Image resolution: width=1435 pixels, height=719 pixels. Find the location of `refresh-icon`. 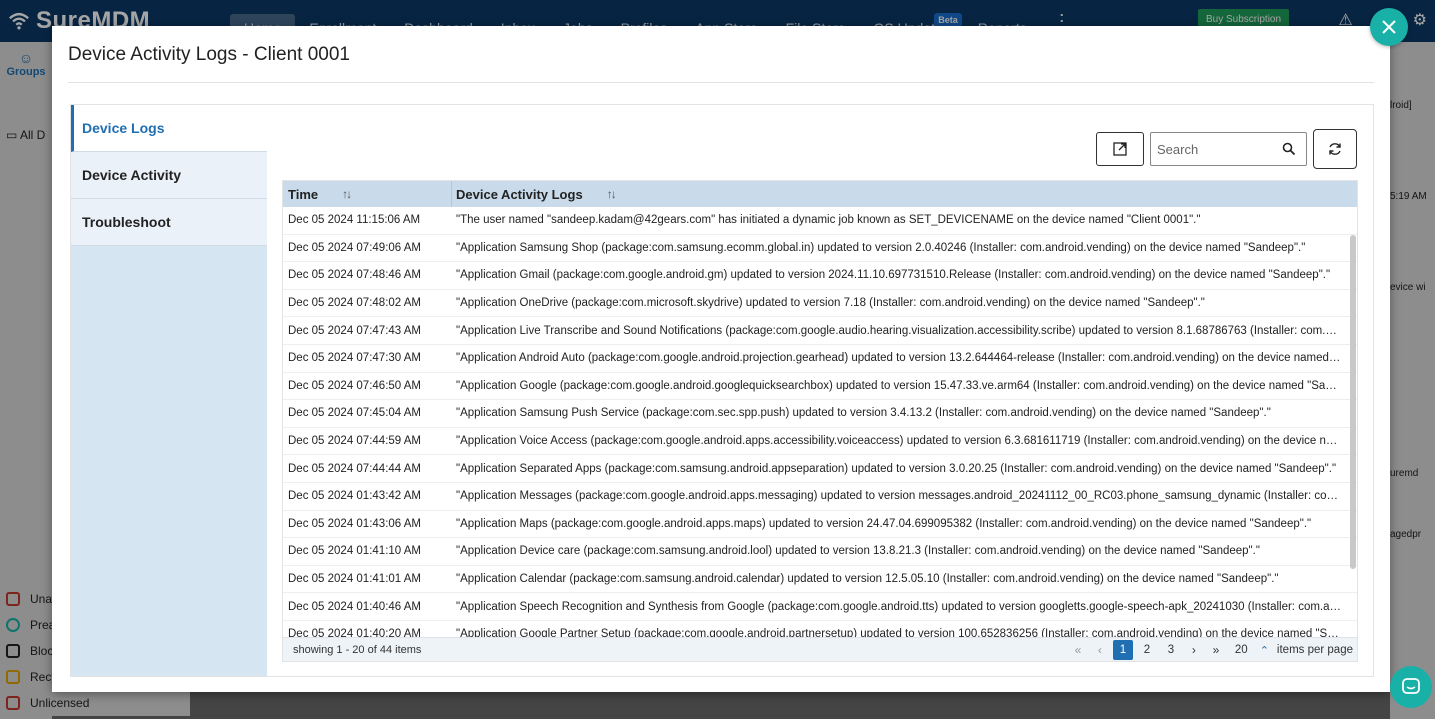

refresh-icon is located at coordinates (1335, 149).